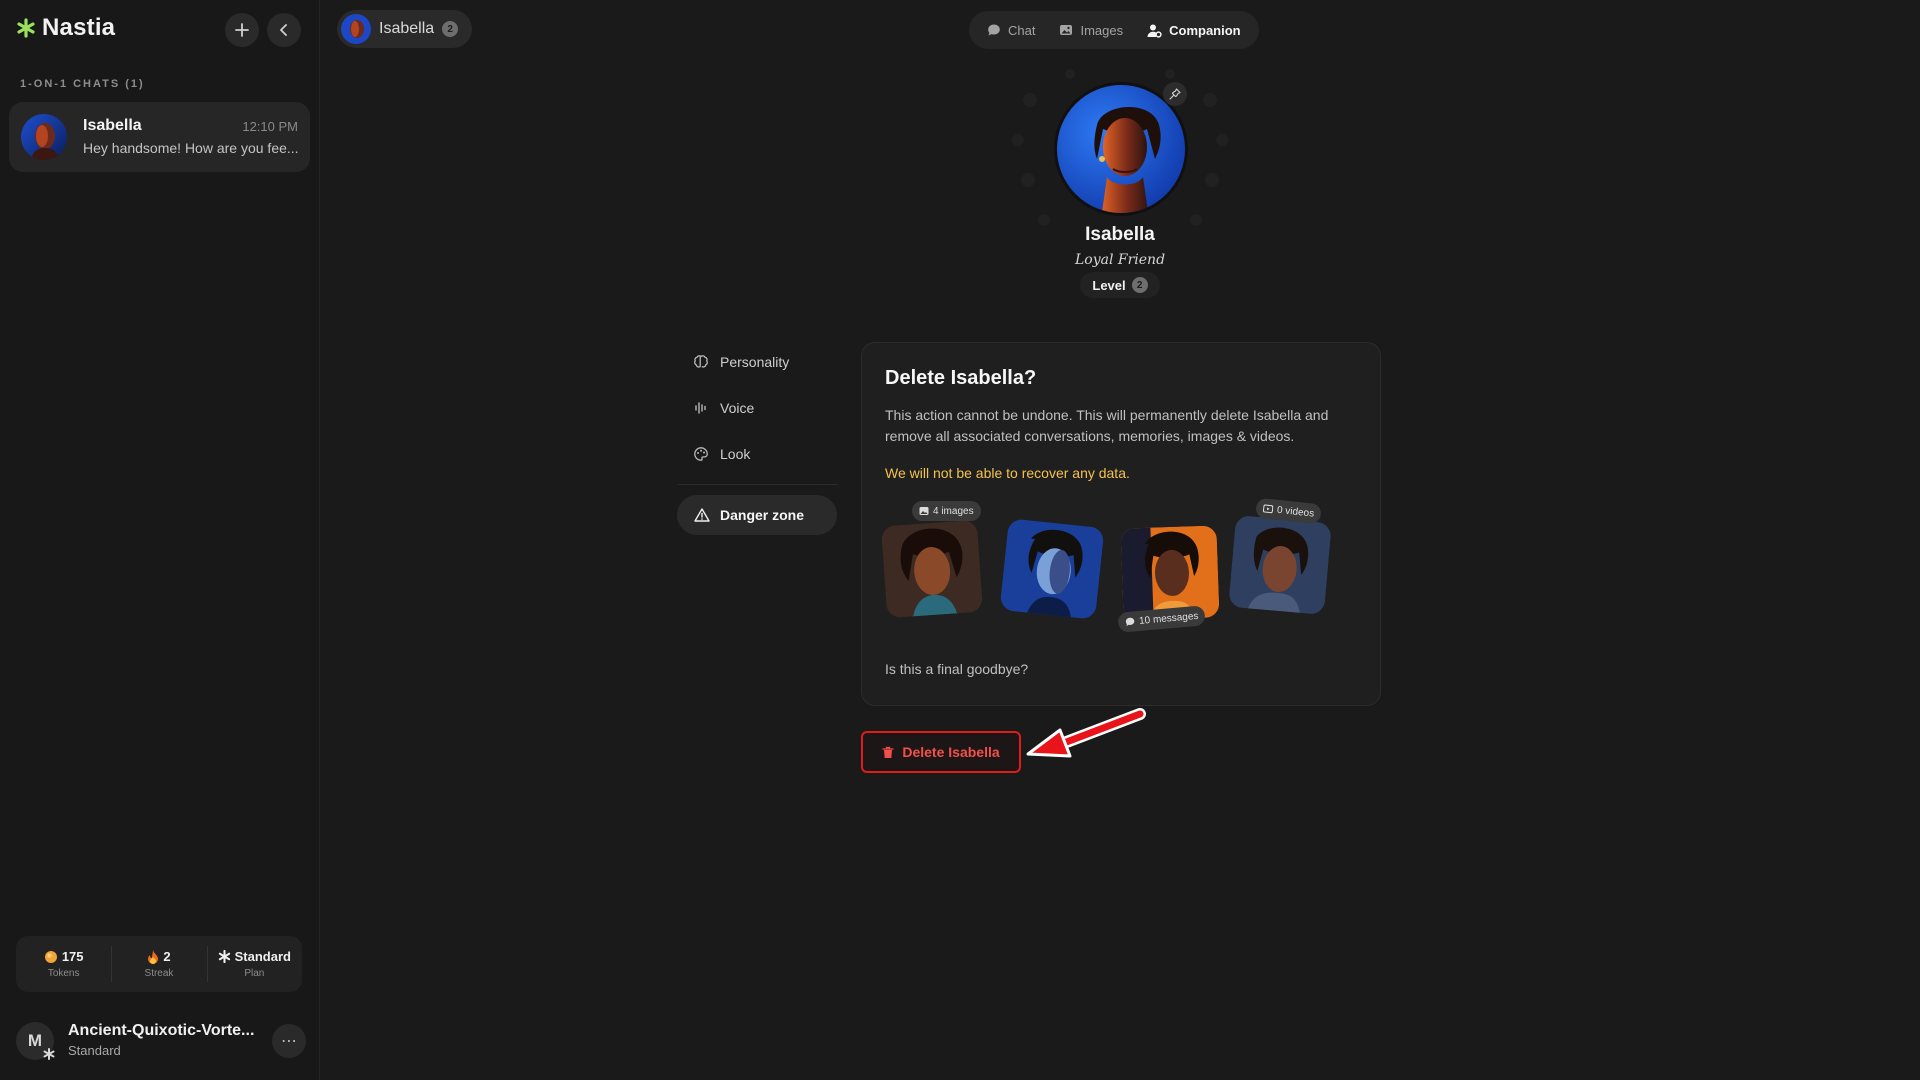 This screenshot has height=1080, width=1920. Describe the element at coordinates (1154, 31) in the screenshot. I see `user-settings-icon` at that location.